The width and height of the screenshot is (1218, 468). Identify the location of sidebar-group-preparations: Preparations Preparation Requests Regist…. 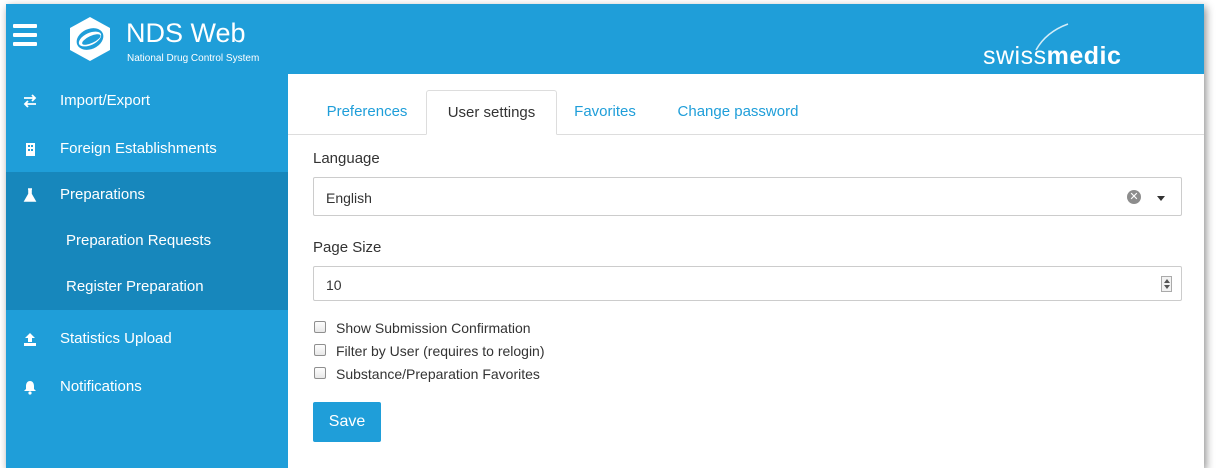
(147, 241).